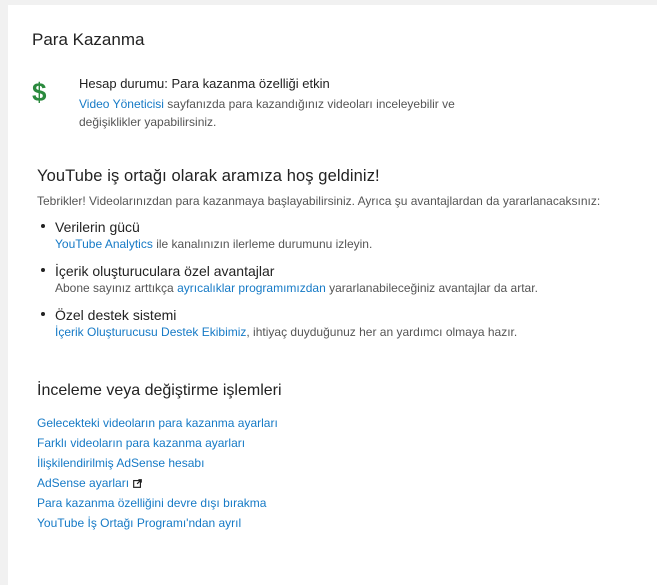 Image resolution: width=657 pixels, height=585 pixels. Describe the element at coordinates (165, 271) in the screenshot. I see `benefit-title: İçerik oluşturuculara özel avantajlar` at that location.